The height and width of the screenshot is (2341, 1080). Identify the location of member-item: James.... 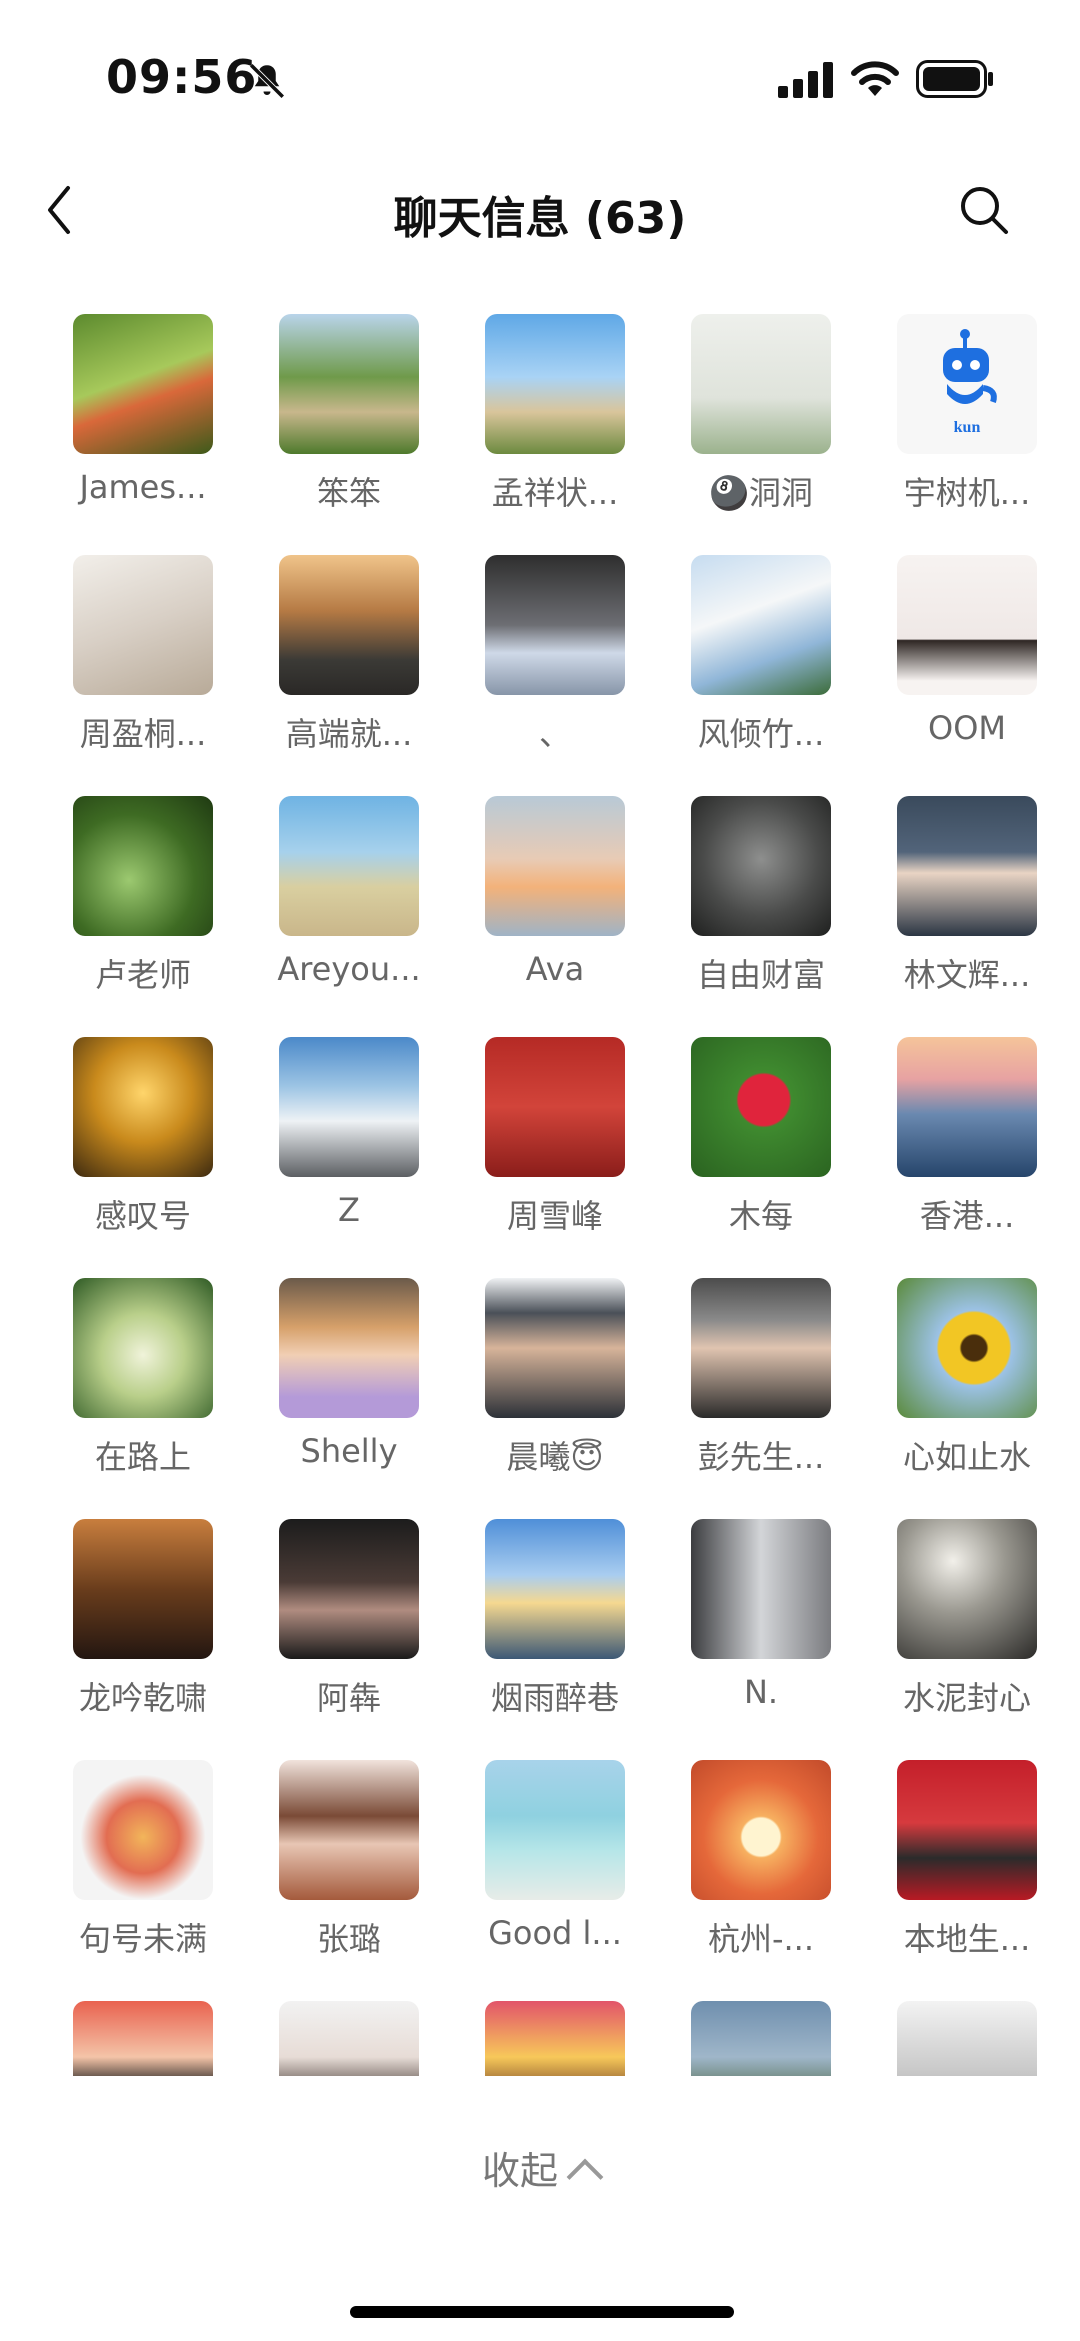
(143, 432).